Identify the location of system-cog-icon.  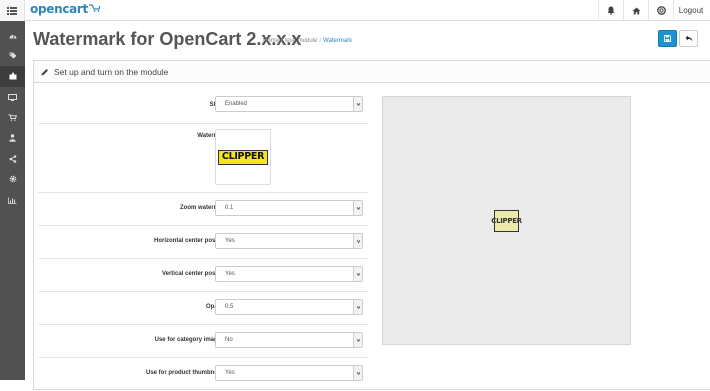
(12, 179).